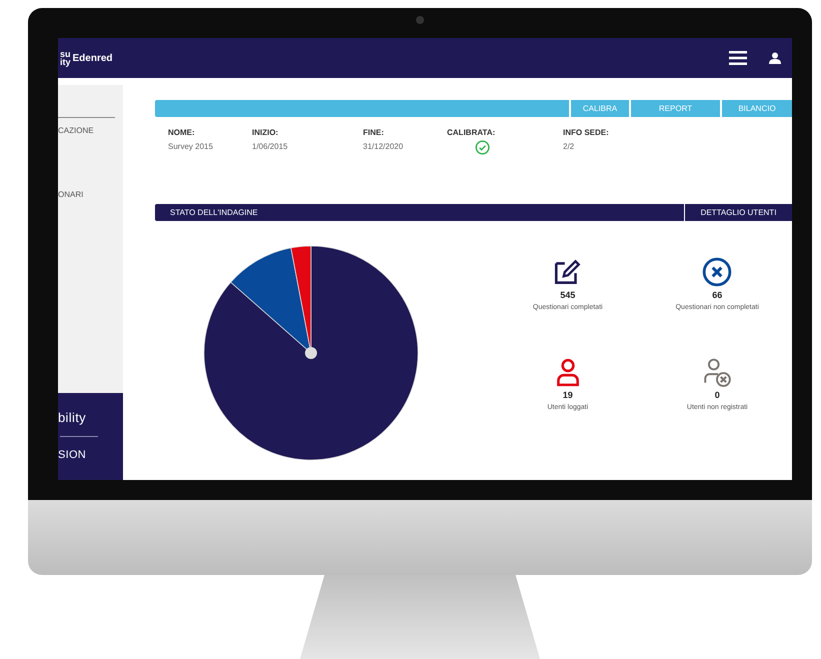 The image size is (821, 659). Describe the element at coordinates (90, 131) in the screenshot. I see `sidebar-item: CAZIONE` at that location.